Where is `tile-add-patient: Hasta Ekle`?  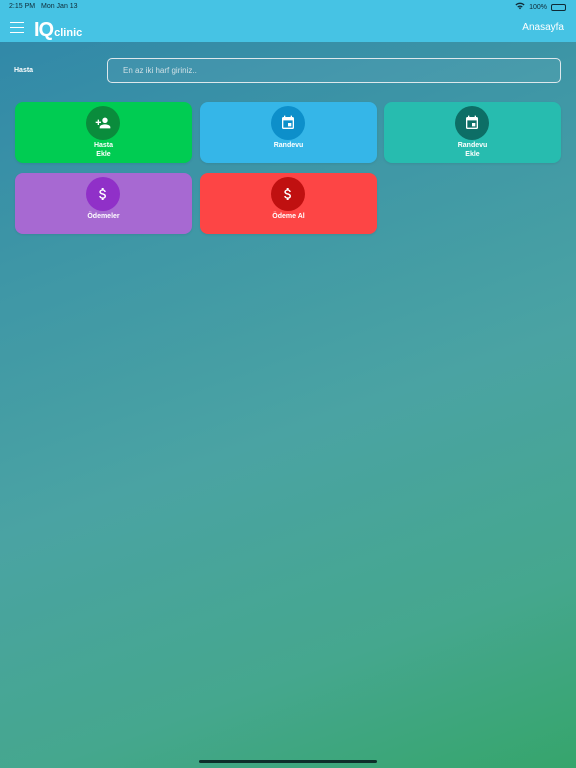 tile-add-patient: Hasta Ekle is located at coordinates (103, 132).